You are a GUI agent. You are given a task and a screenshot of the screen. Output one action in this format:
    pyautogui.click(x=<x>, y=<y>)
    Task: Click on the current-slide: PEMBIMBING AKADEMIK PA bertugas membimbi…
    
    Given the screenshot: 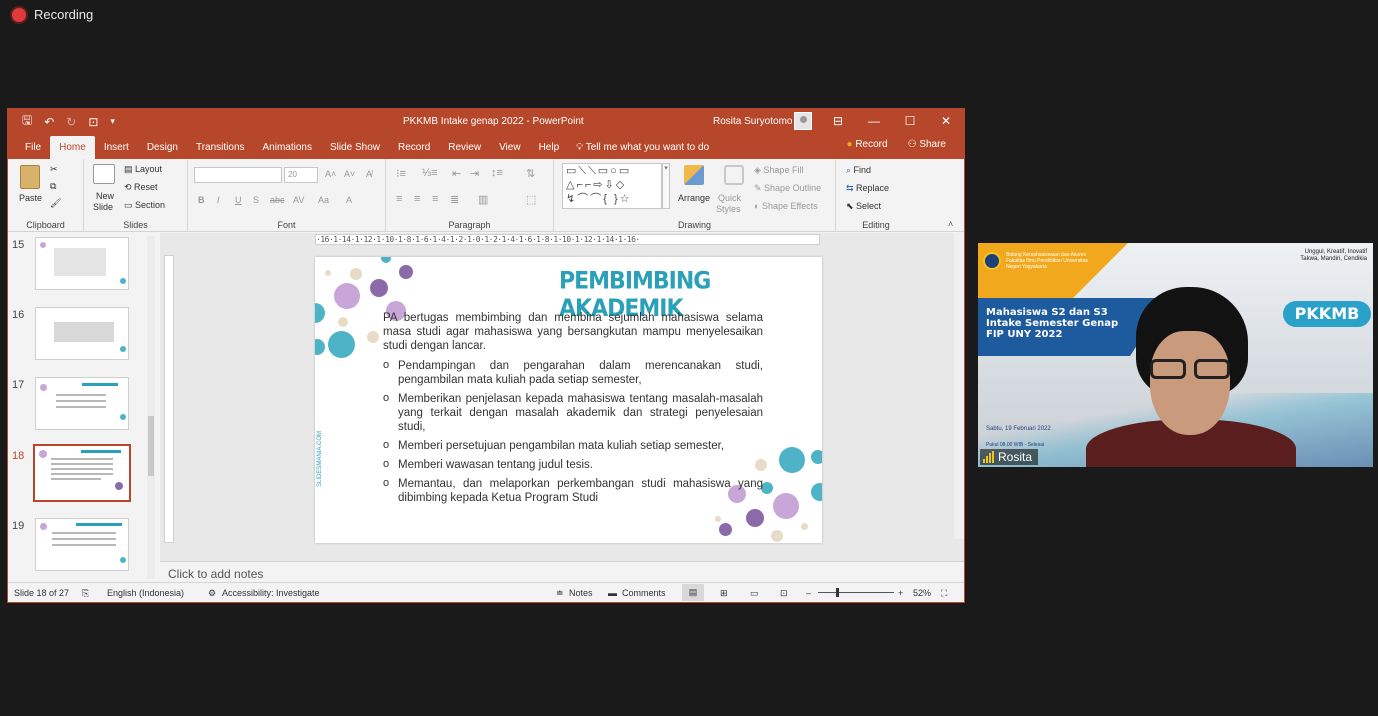 What is the action you would take?
    pyautogui.click(x=568, y=400)
    